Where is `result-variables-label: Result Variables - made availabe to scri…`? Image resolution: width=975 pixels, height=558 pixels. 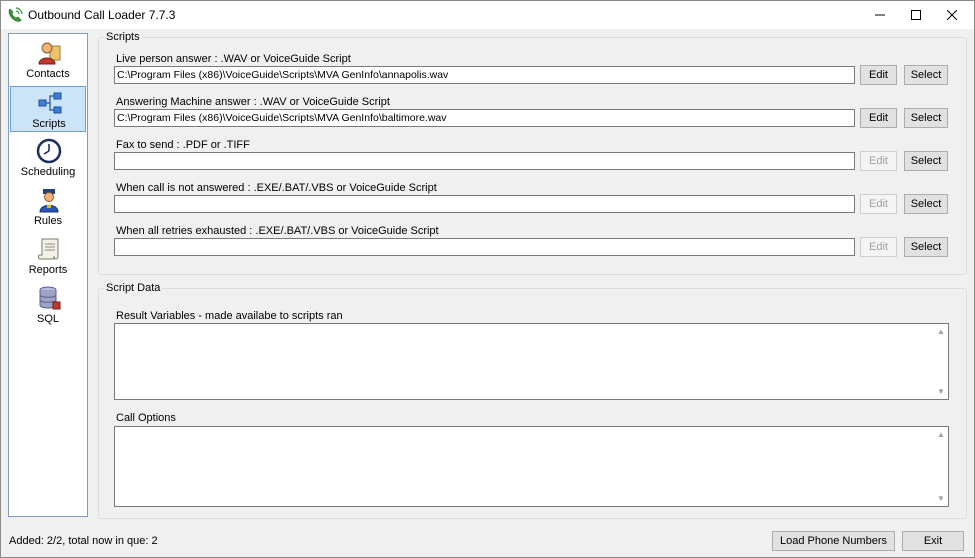 result-variables-label: Result Variables - made availabe to scri… is located at coordinates (229, 316).